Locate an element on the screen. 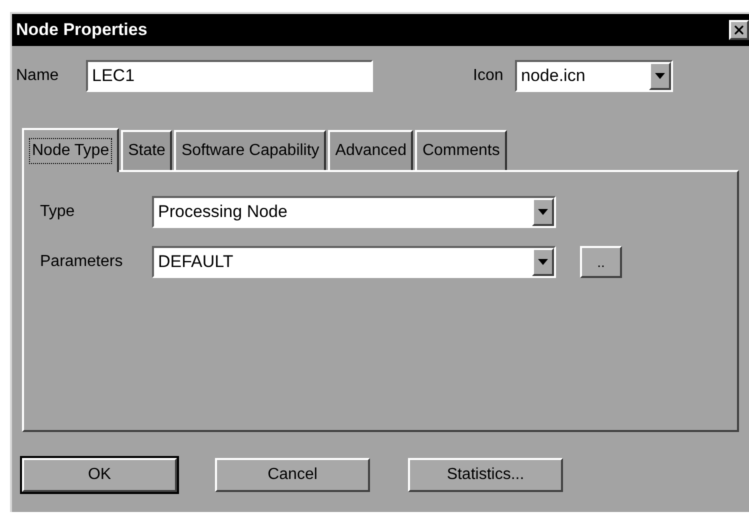  tab: Advanced is located at coordinates (371, 150).